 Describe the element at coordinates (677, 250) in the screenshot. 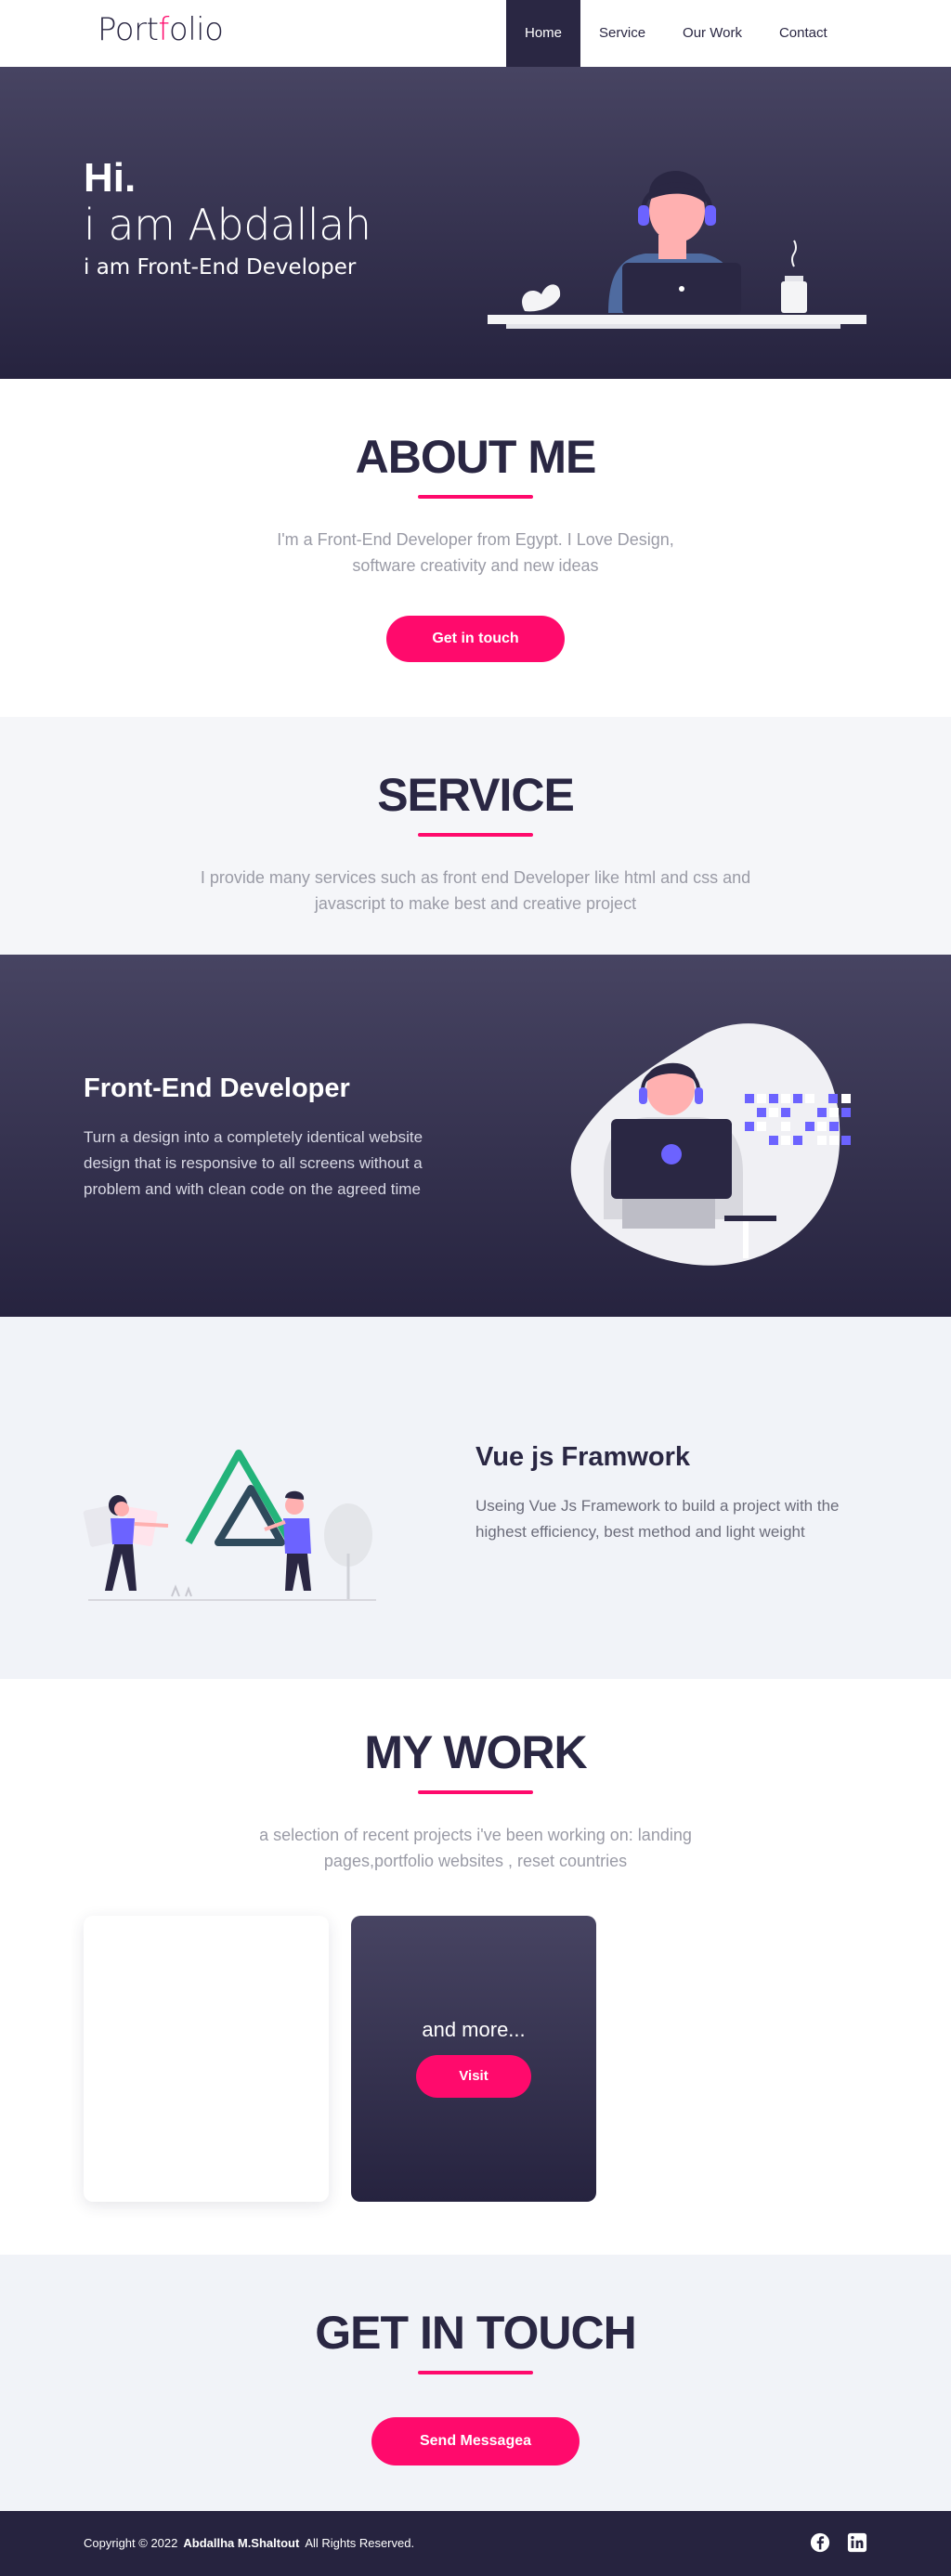

I see `developer-at-desk-illustration` at that location.